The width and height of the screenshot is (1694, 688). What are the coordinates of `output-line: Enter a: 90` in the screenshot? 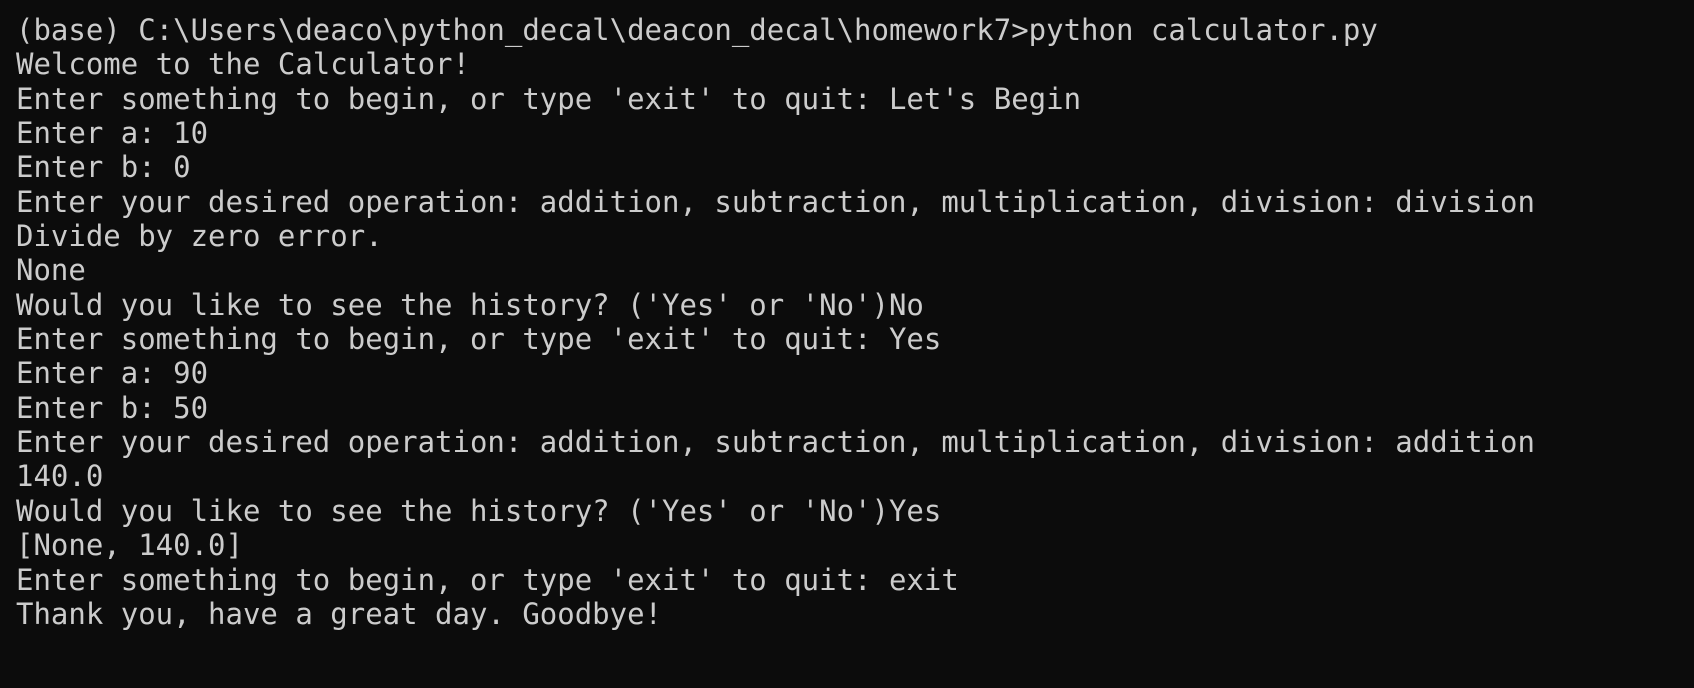 It's located at (112, 373).